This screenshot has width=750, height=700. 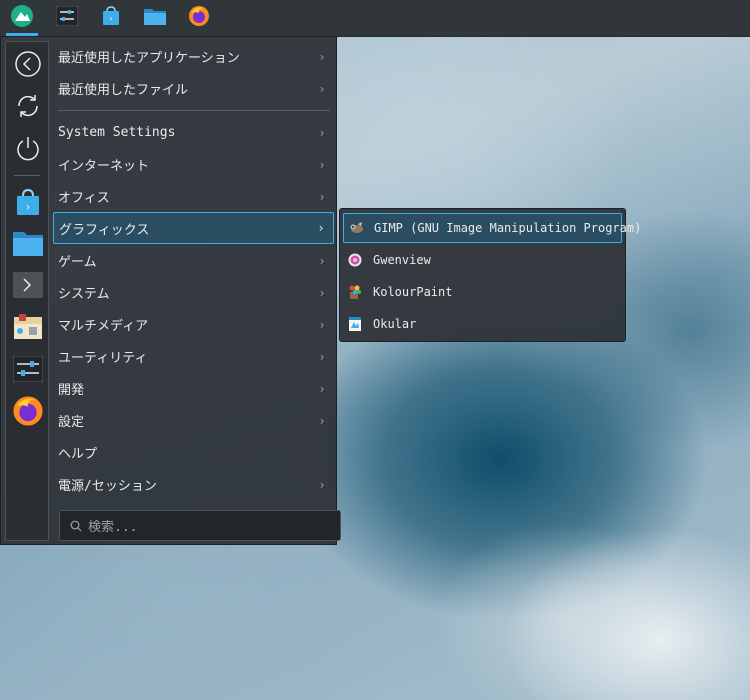 What do you see at coordinates (193, 292) in the screenshot?
I see `menu-item-system: システム ›` at bounding box center [193, 292].